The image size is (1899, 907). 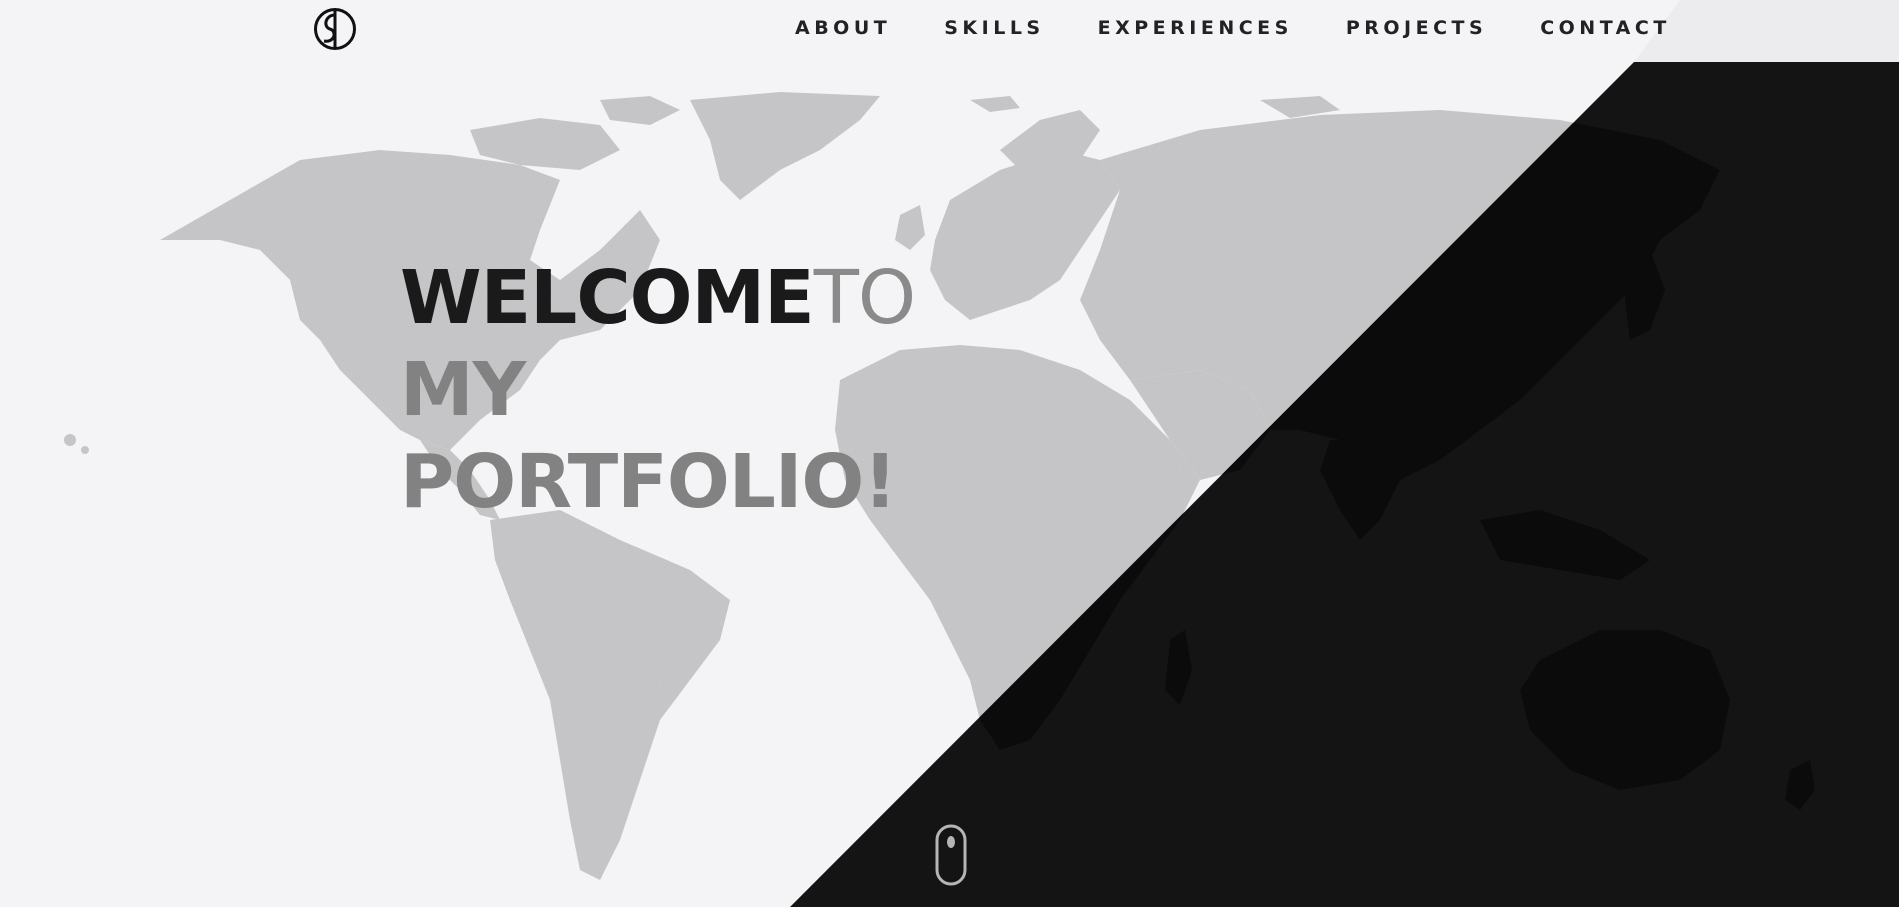 I want to click on hero-line-1: WELCOMETO, so click(x=658, y=298).